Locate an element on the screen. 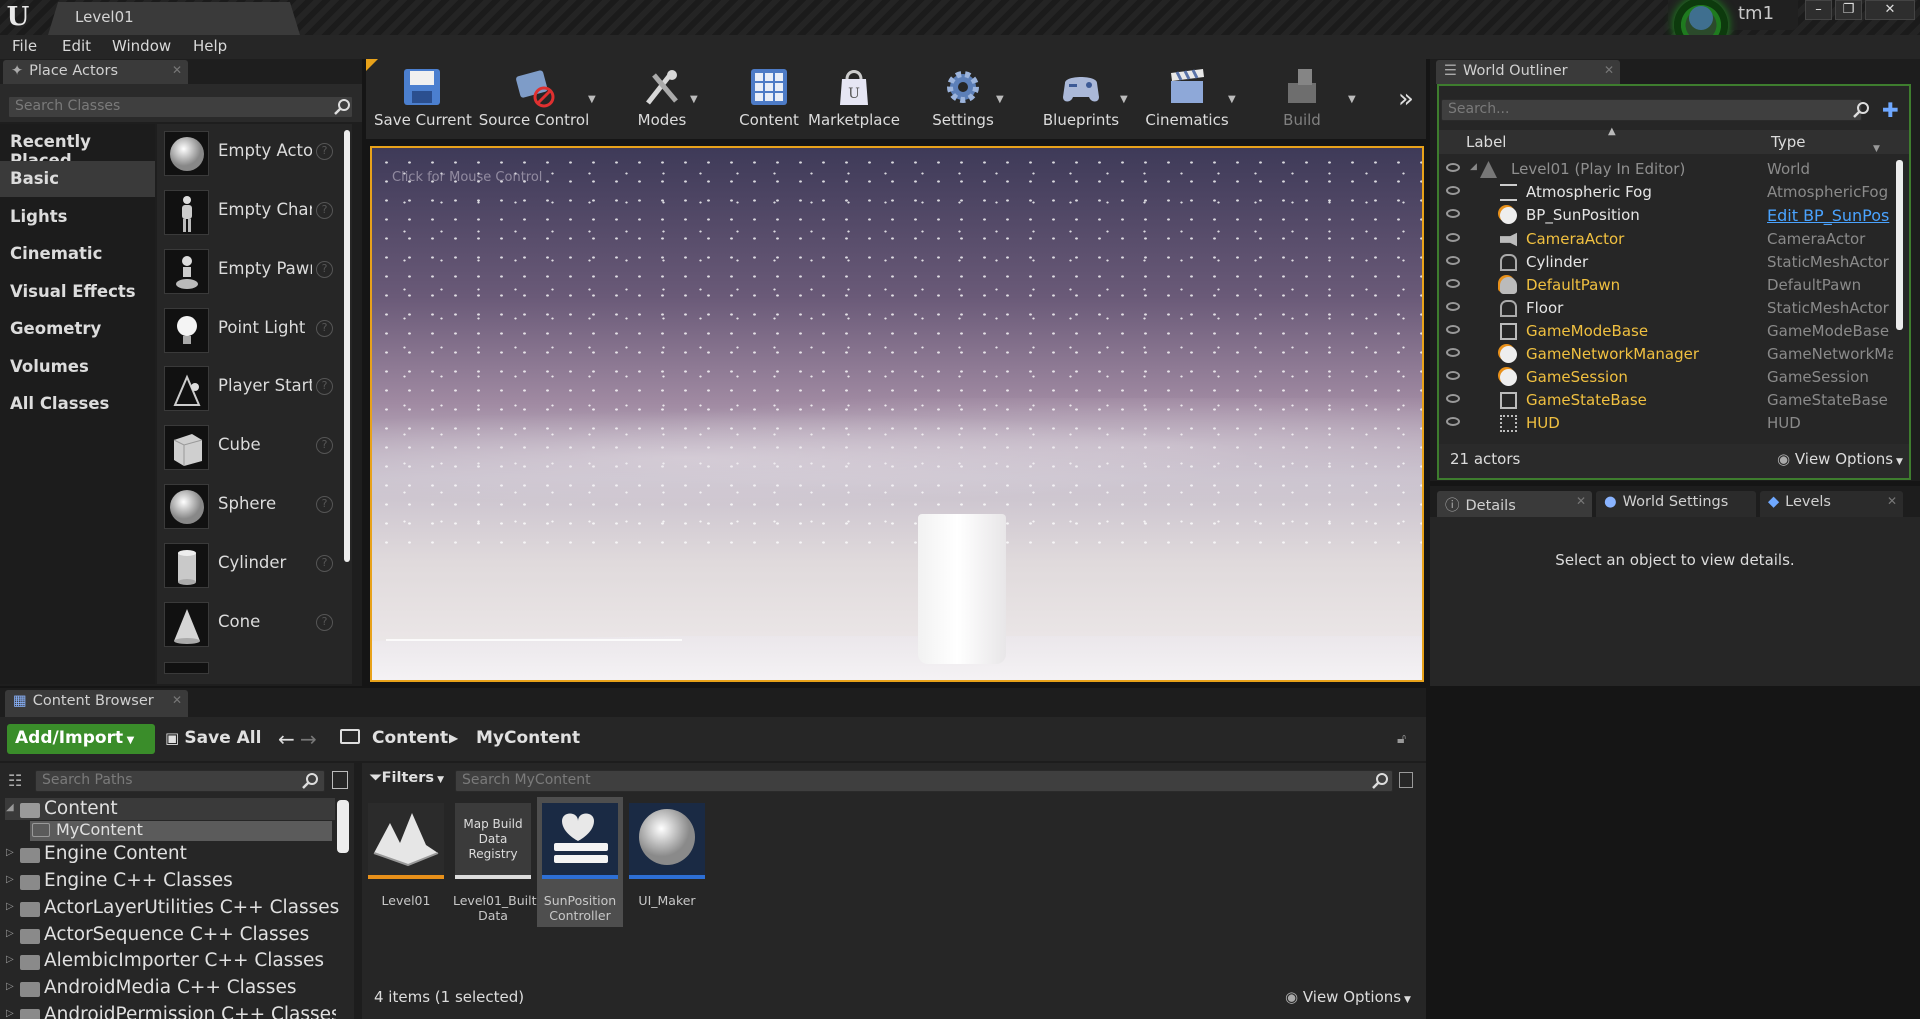 This screenshot has height=1019, width=1920. actor-list-scrollbar is located at coordinates (347, 346).